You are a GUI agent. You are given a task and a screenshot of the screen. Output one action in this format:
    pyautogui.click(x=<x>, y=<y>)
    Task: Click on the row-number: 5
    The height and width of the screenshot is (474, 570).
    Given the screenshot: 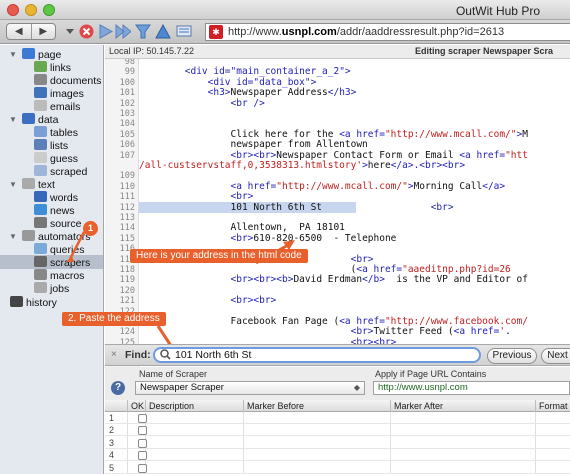 What is the action you would take?
    pyautogui.click(x=112, y=467)
    